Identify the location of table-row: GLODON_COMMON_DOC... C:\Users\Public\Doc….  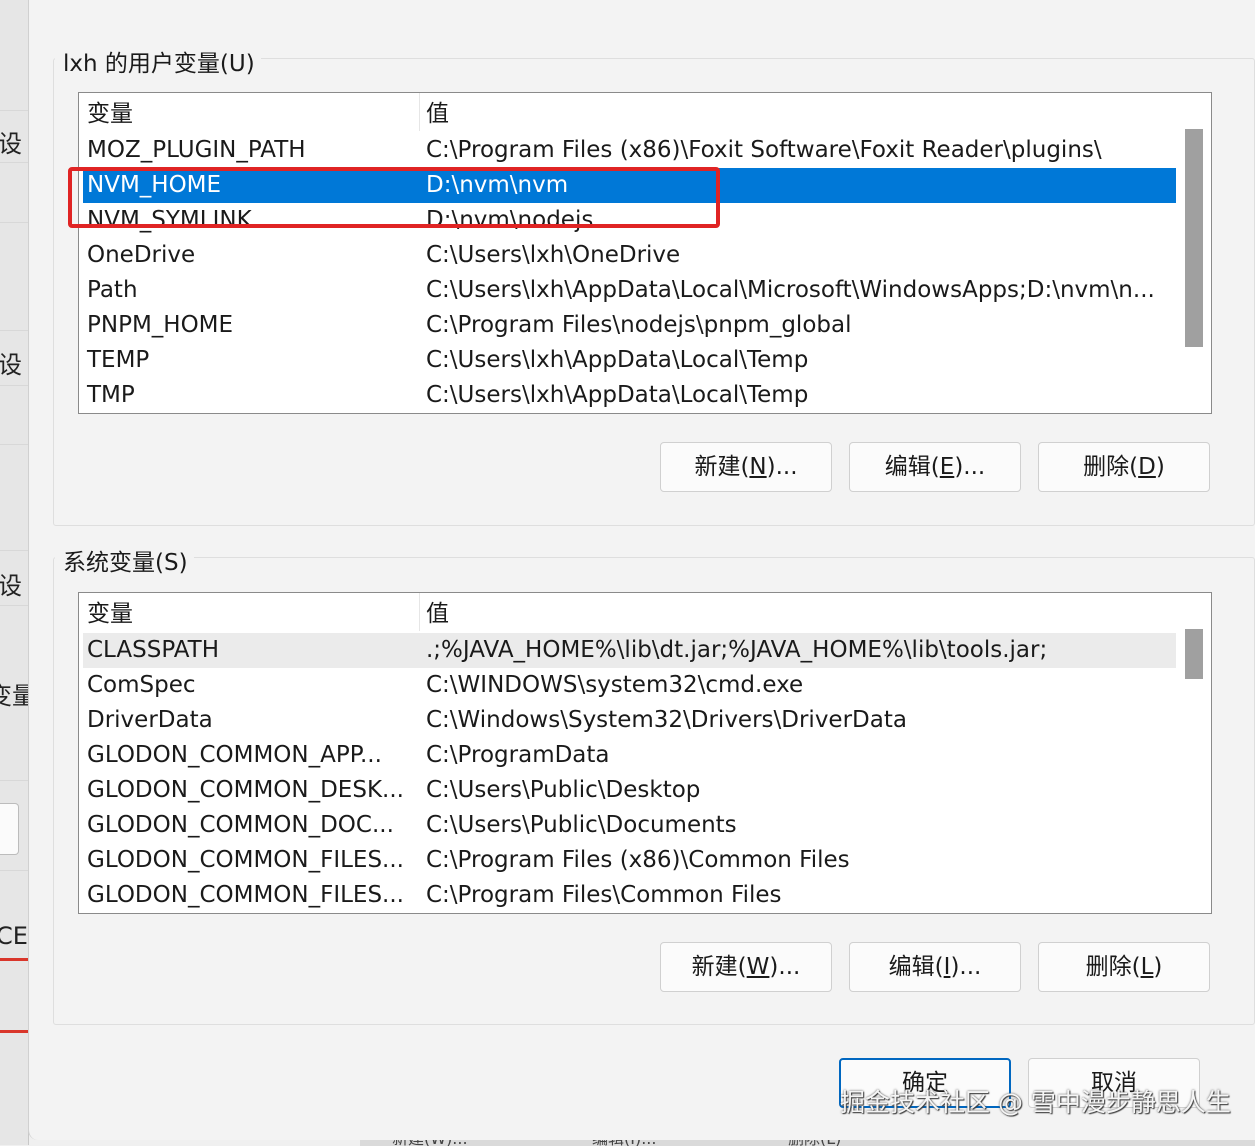
(629, 825).